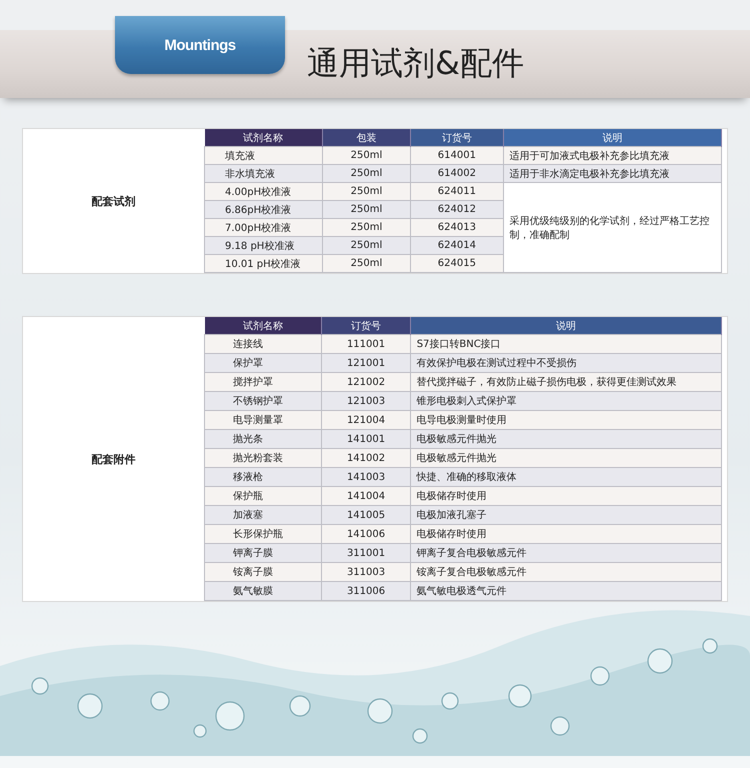  I want to click on table-cell: 非水填充液, so click(263, 173).